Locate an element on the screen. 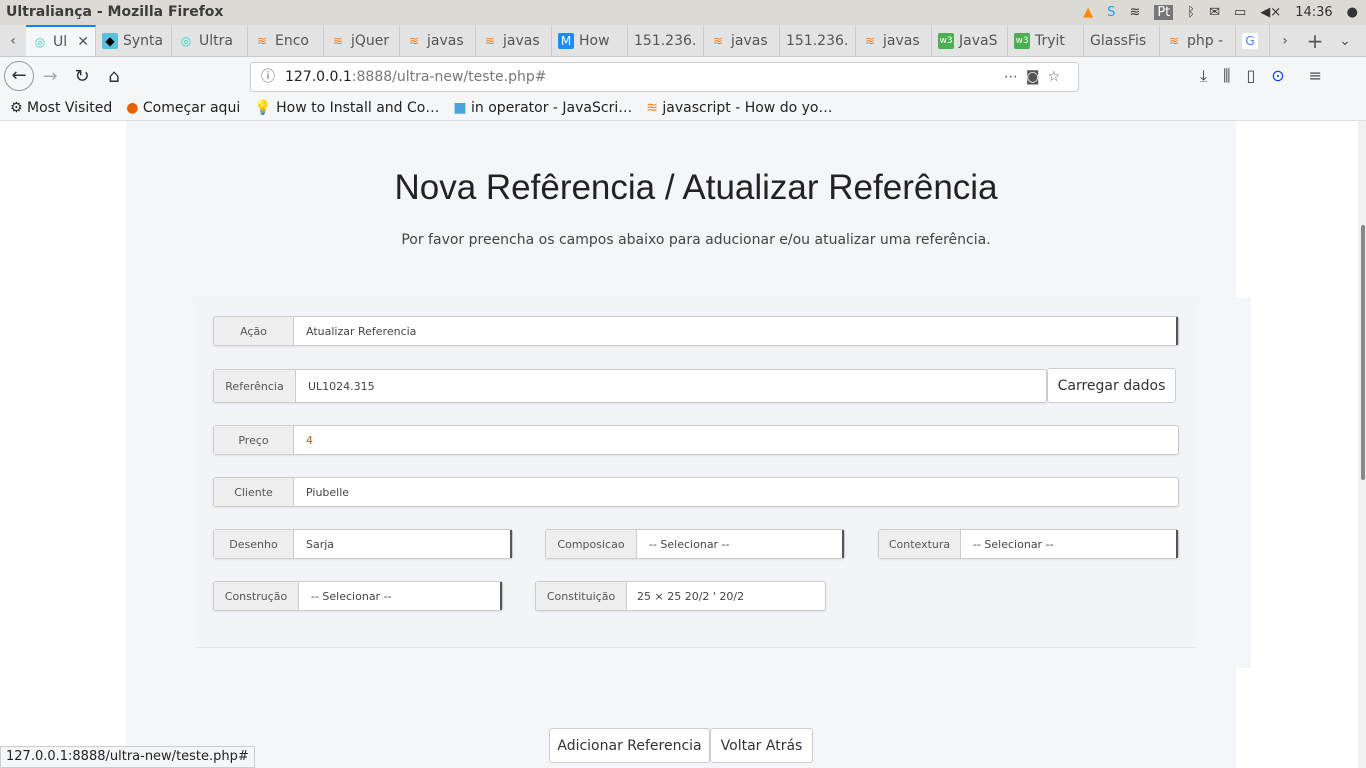 Image resolution: width=1366 pixels, height=768 pixels. bookmark-star-icon: ☆ is located at coordinates (1057, 77).